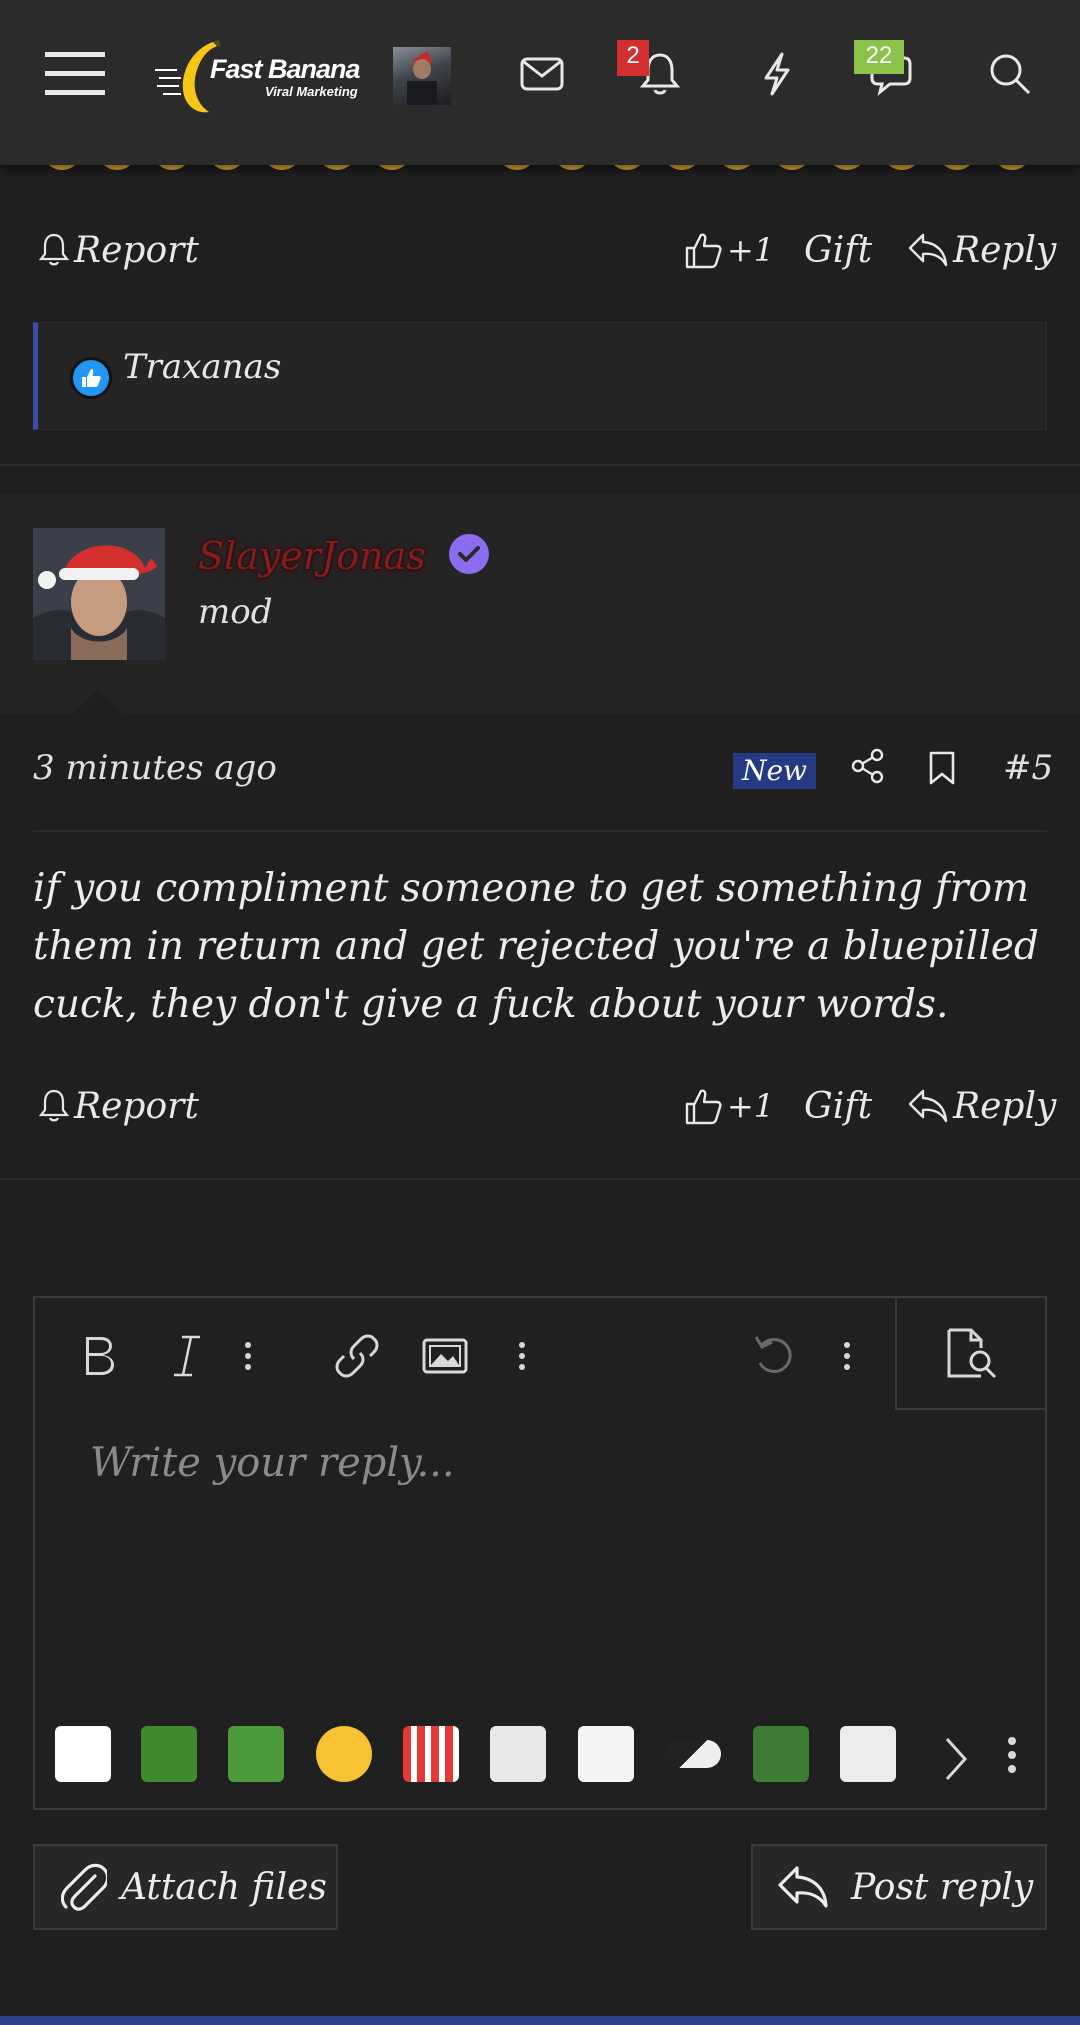 Image resolution: width=1080 pixels, height=2025 pixels. I want to click on site-logo: Fast Banana Viral Marketing, so click(260, 78).